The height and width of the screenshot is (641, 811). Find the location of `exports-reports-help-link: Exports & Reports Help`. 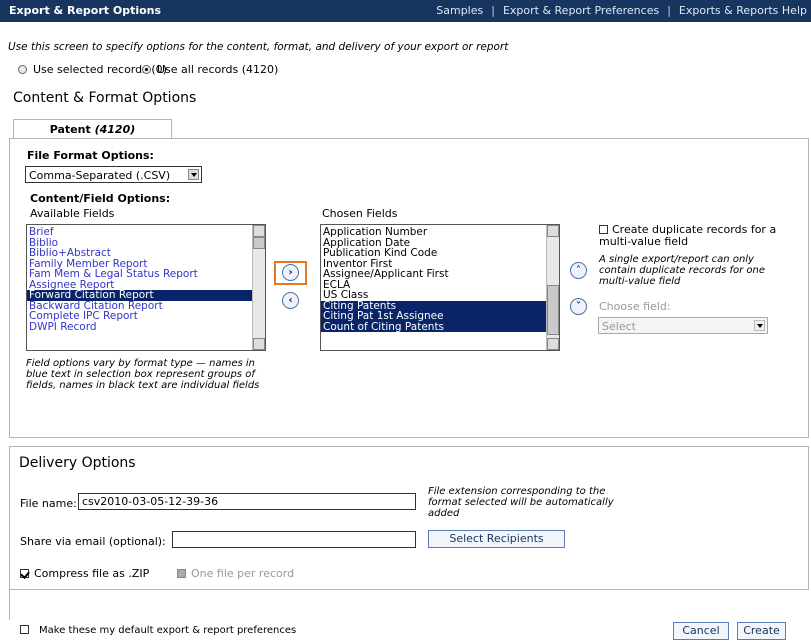

exports-reports-help-link: Exports & Reports Help is located at coordinates (743, 10).